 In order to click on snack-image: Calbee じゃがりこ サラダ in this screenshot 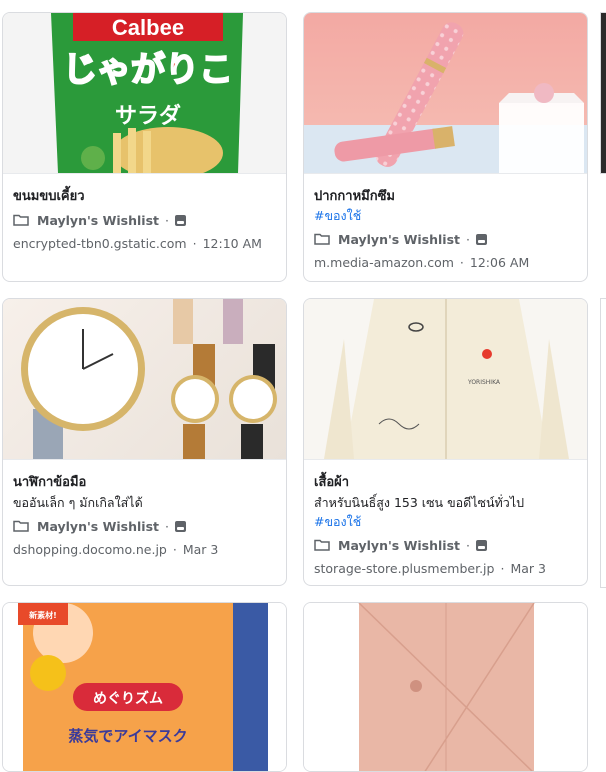, I will do `click(144, 93)`.